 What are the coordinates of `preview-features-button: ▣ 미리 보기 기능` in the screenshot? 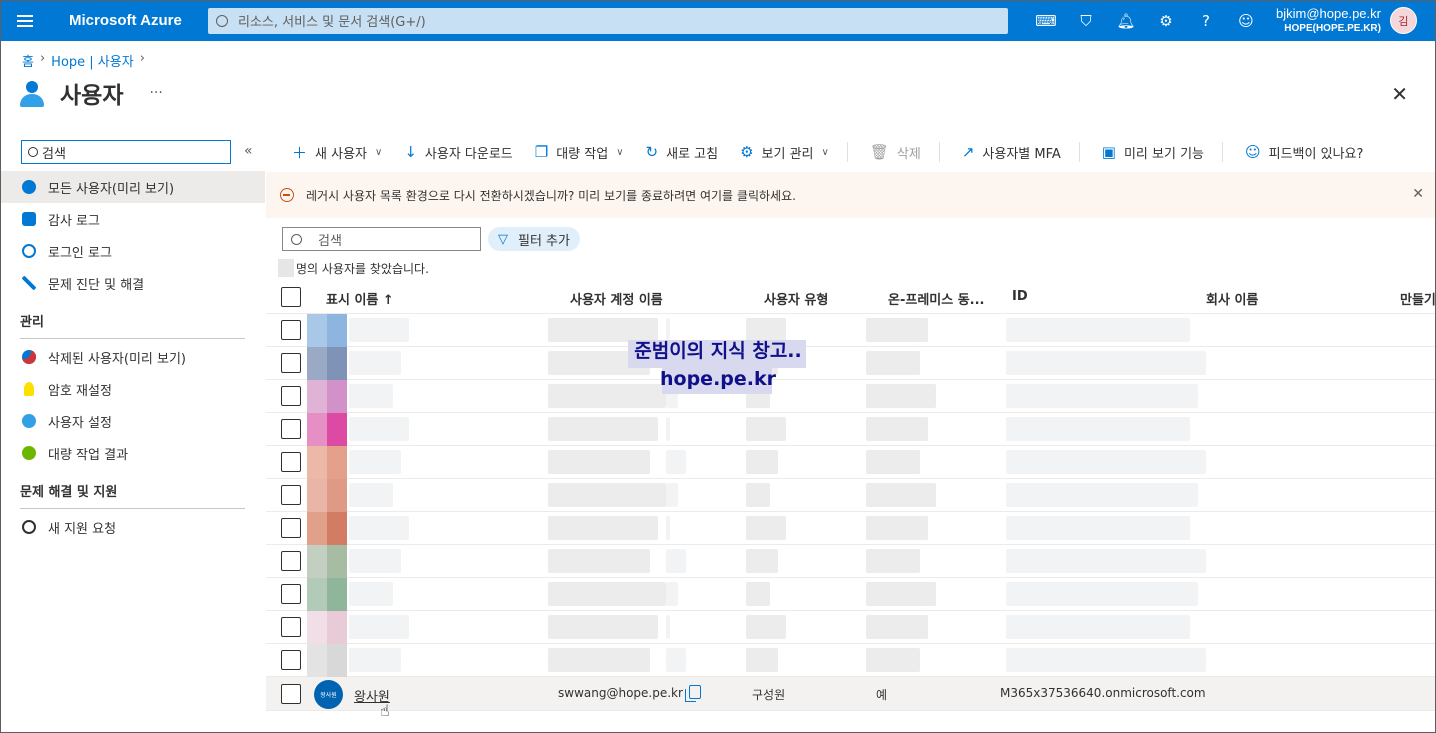 It's located at (1153, 152).